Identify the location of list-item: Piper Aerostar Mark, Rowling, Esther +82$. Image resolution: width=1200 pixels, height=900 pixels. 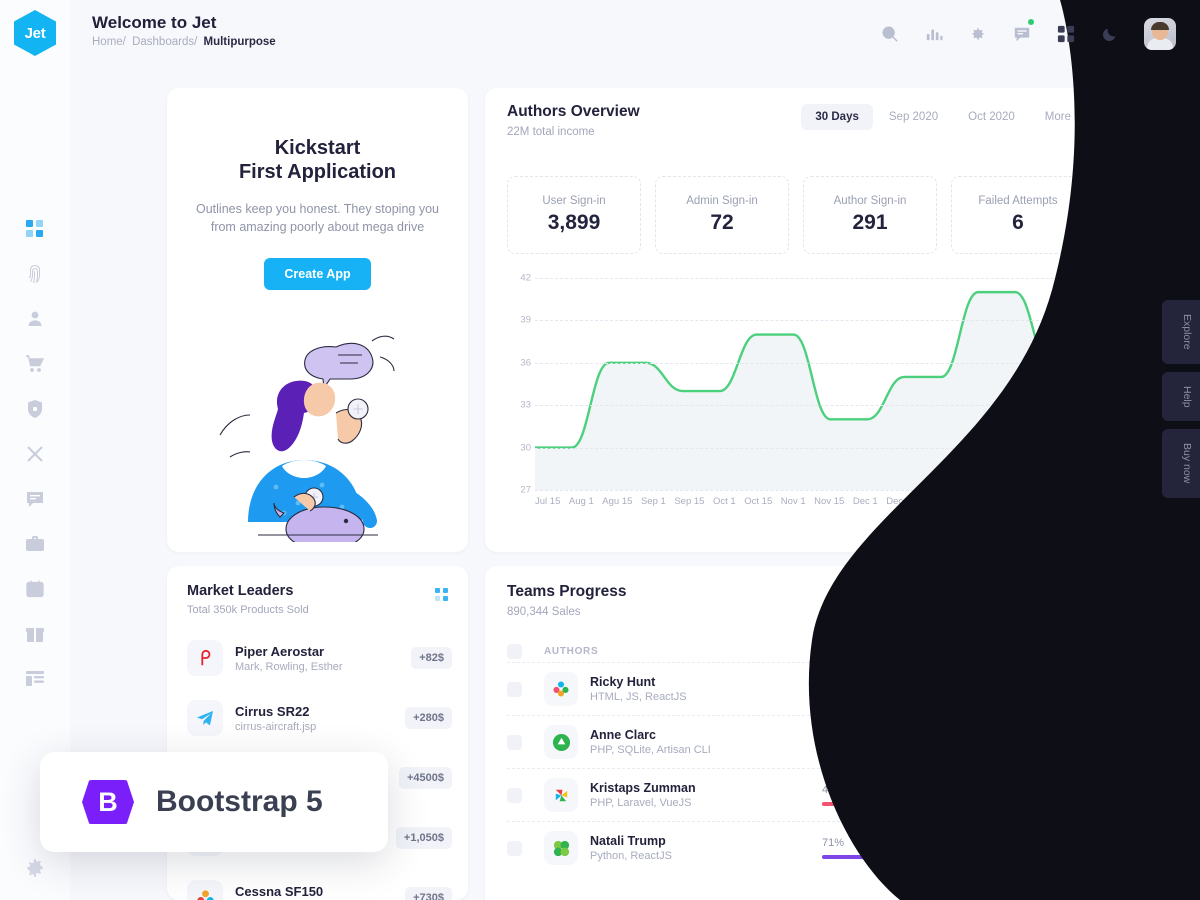
(319, 658).